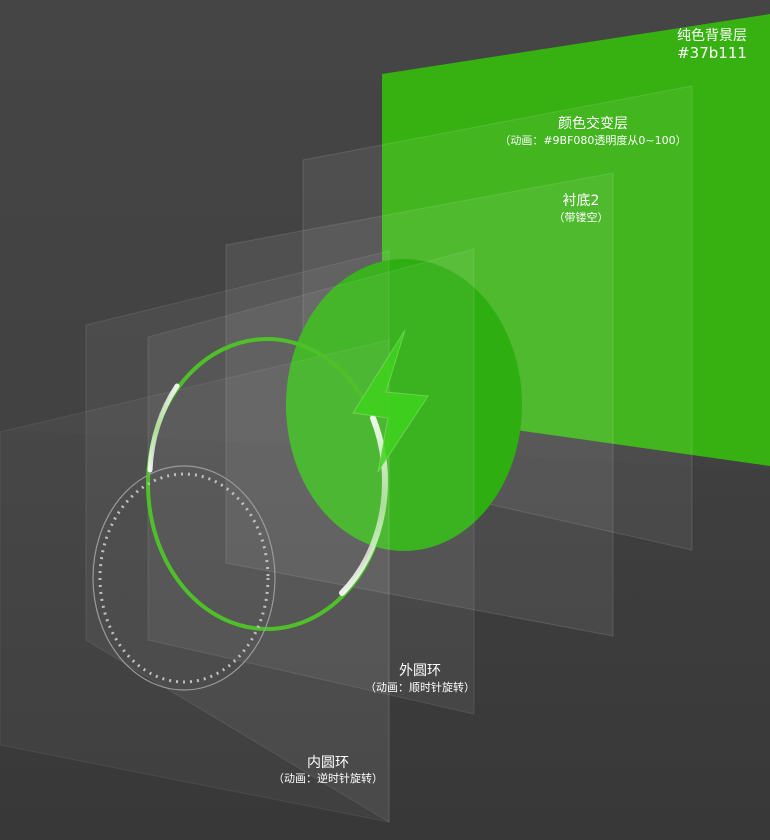 The height and width of the screenshot is (840, 770). I want to click on outer-ring-layer-title: 外圆环, so click(420, 671).